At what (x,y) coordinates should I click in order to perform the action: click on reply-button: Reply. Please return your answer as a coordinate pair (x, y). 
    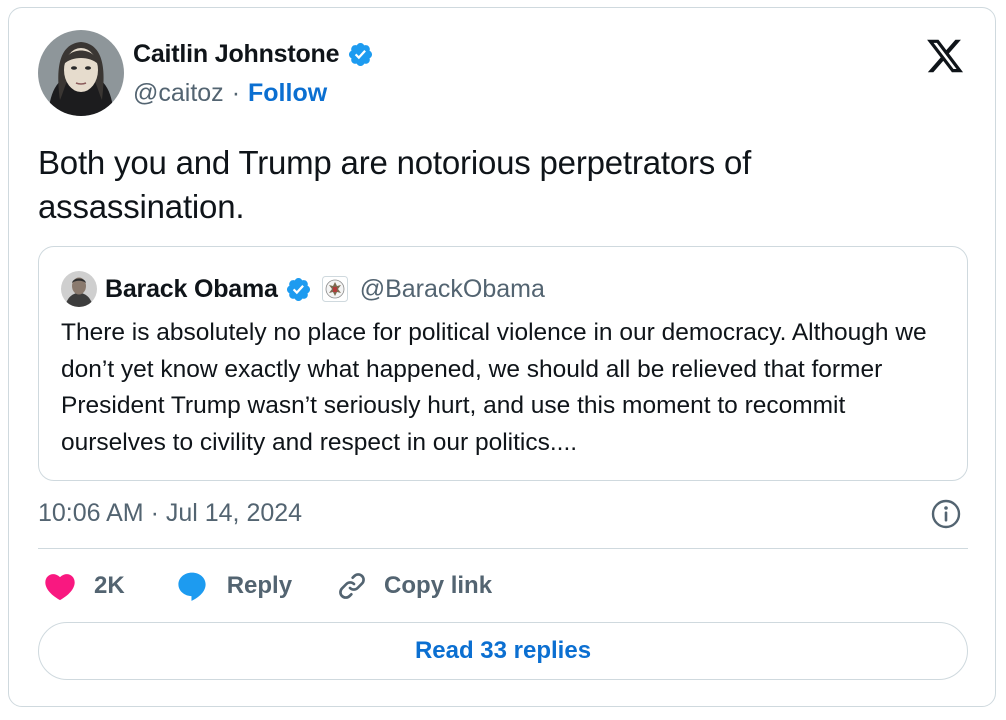
    Looking at the image, I should click on (233, 586).